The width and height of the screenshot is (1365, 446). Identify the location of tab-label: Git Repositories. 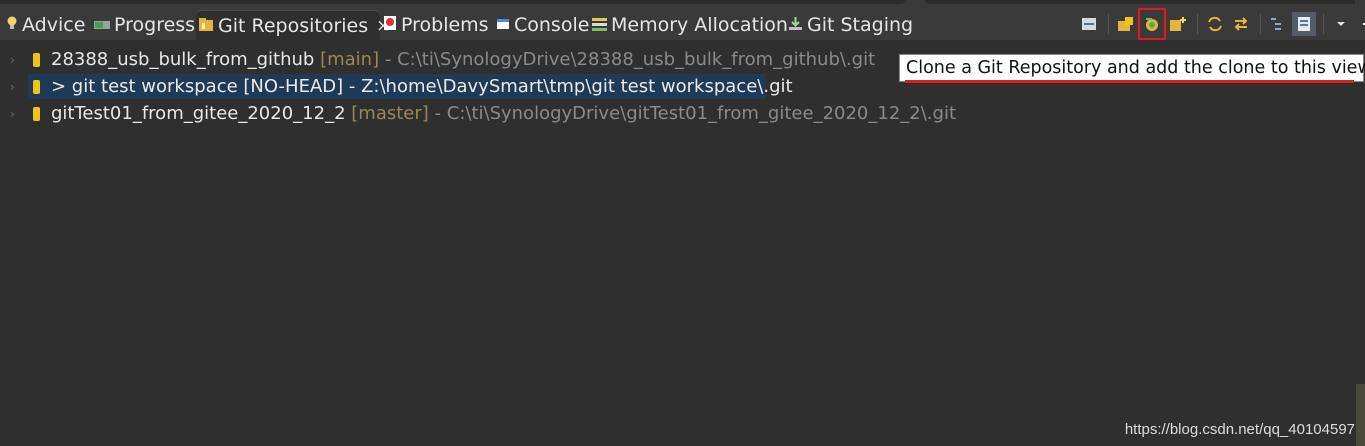
(293, 26).